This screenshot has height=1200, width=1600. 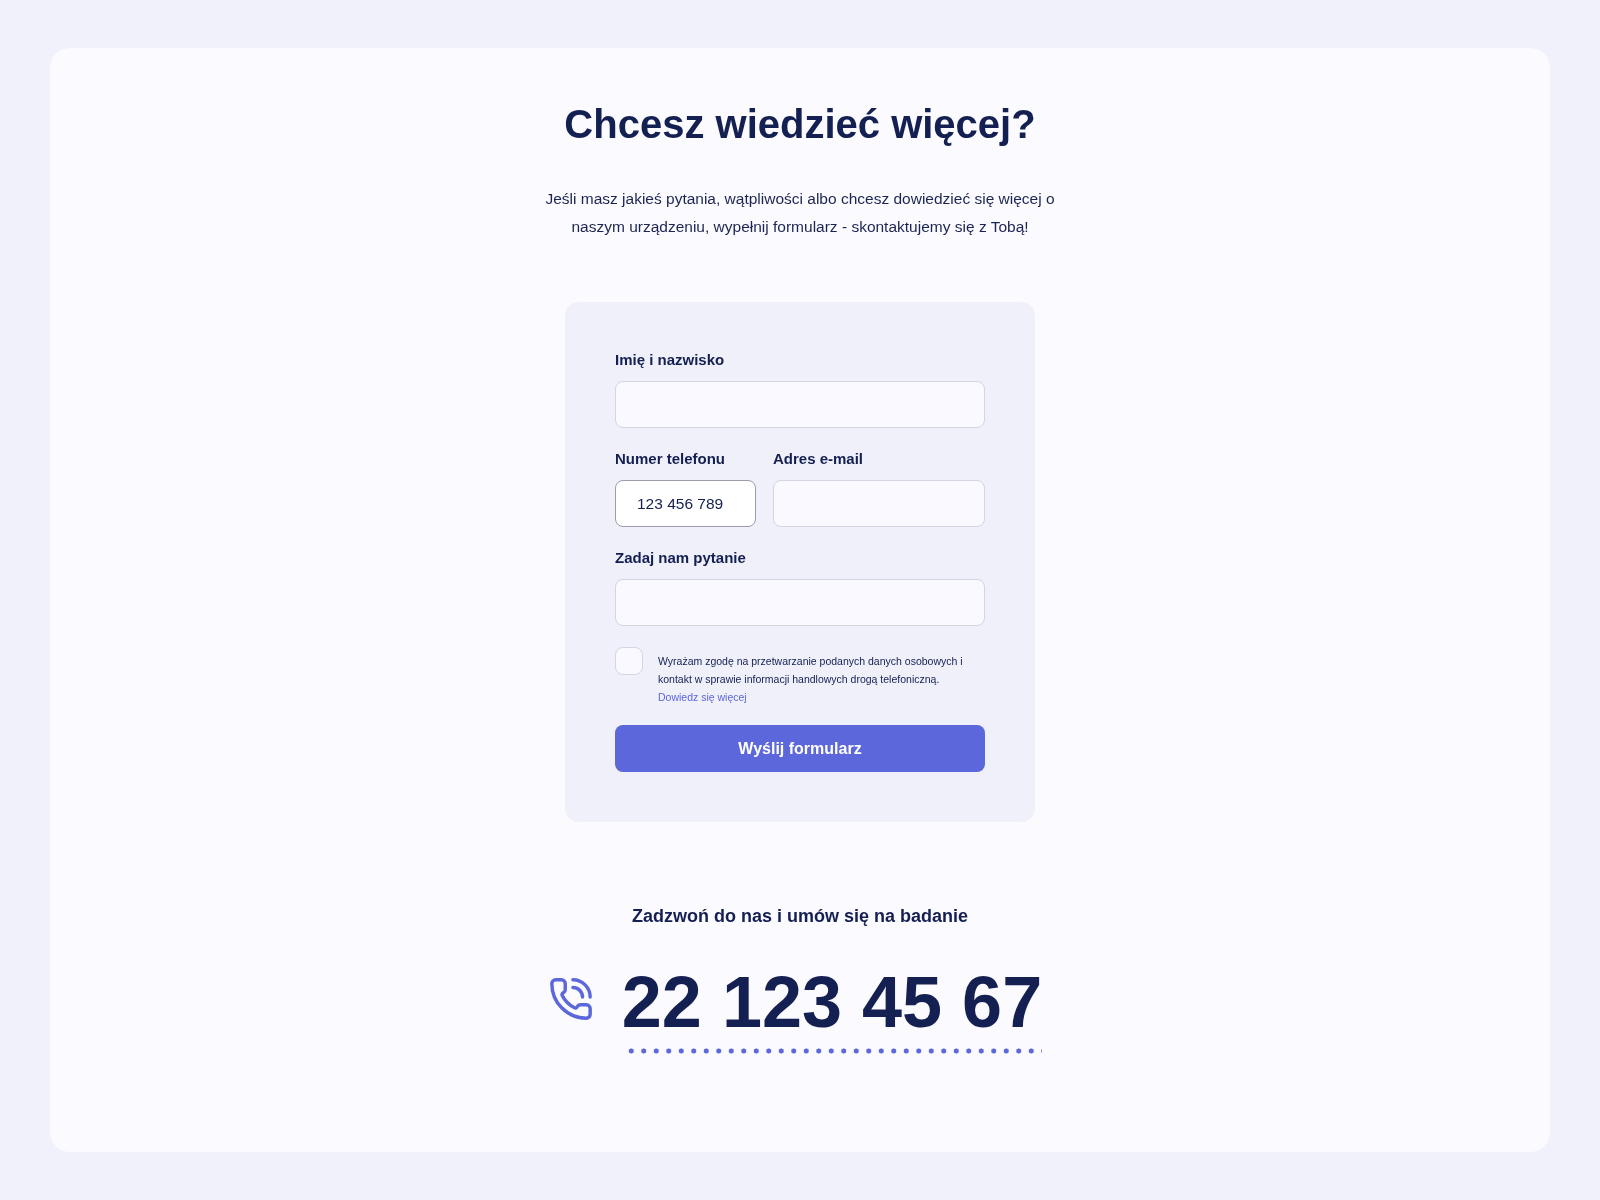 What do you see at coordinates (681, 558) in the screenshot?
I see `field-label: Zadaj nam pytanie` at bounding box center [681, 558].